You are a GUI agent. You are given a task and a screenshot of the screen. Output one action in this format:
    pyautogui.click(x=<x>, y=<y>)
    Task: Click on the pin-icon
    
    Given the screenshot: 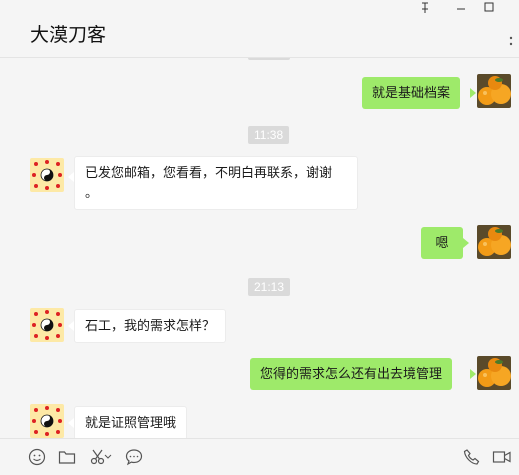 What is the action you would take?
    pyautogui.click(x=425, y=10)
    